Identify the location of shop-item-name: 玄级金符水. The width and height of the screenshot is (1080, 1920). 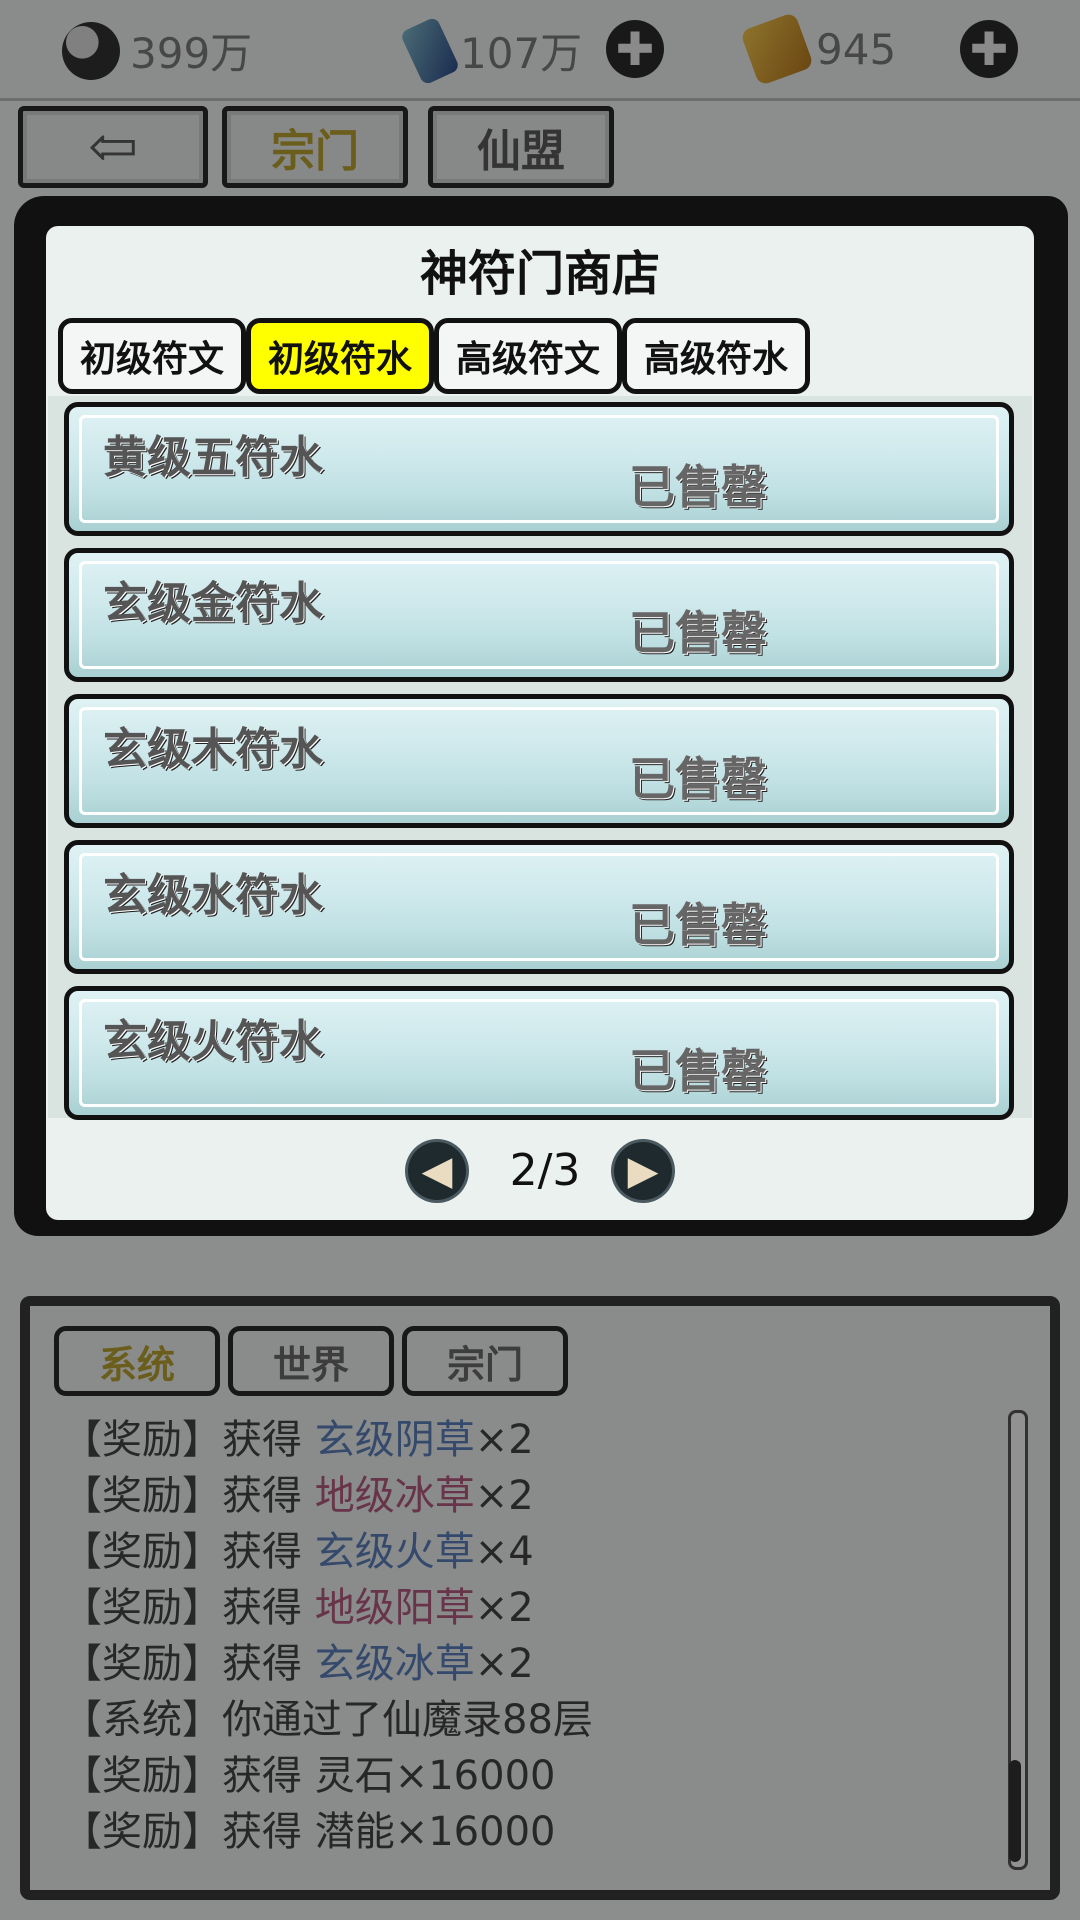
(213, 603).